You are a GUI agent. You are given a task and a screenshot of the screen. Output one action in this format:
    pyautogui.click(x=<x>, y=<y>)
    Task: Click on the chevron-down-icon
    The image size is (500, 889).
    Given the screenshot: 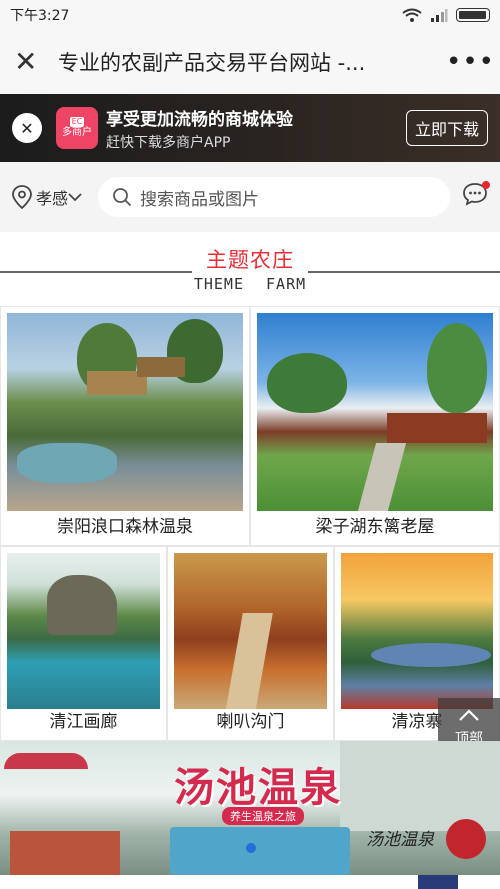 What is the action you would take?
    pyautogui.click(x=75, y=197)
    